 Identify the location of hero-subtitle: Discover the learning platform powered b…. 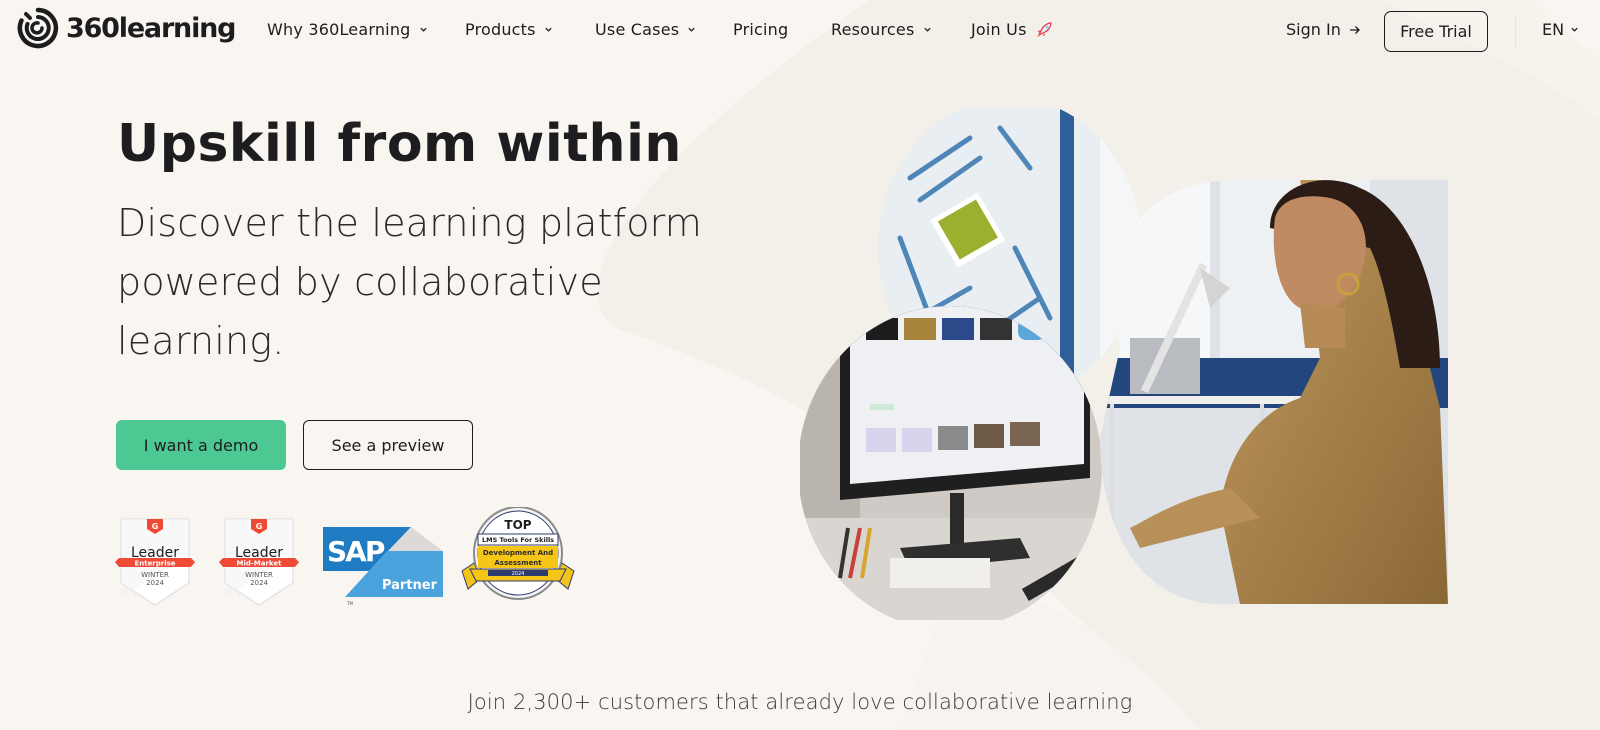
(417, 282).